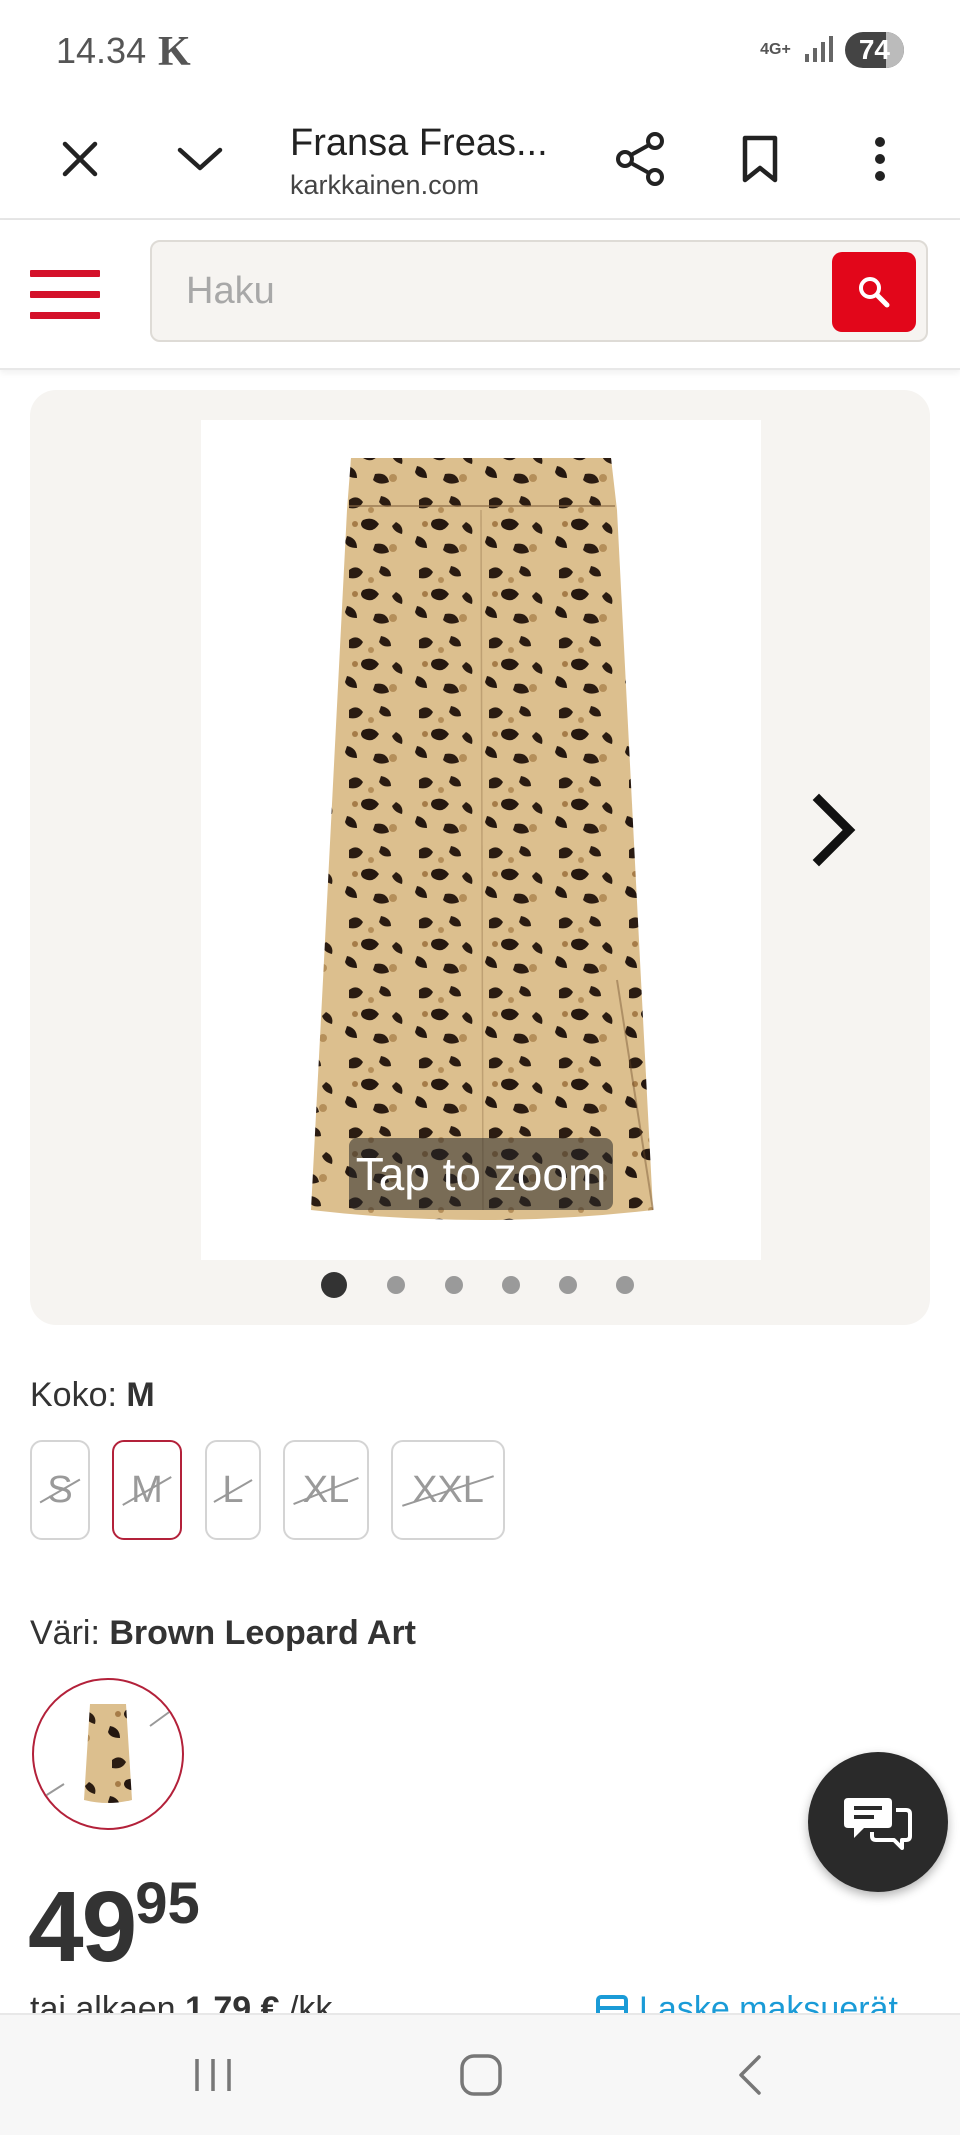  What do you see at coordinates (65, 295) in the screenshot?
I see `menu-icon` at bounding box center [65, 295].